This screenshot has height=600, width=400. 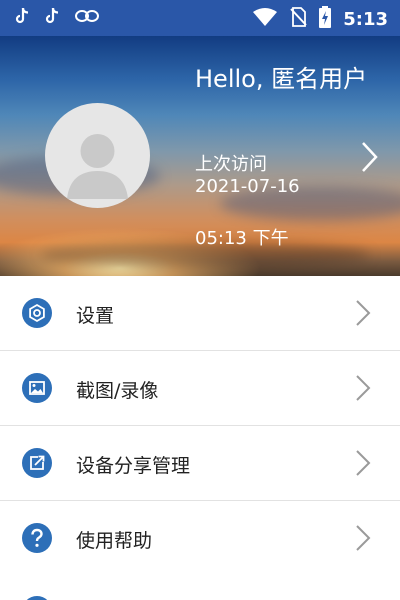 What do you see at coordinates (200, 538) in the screenshot?
I see `menu-item-help: 使用帮助` at bounding box center [200, 538].